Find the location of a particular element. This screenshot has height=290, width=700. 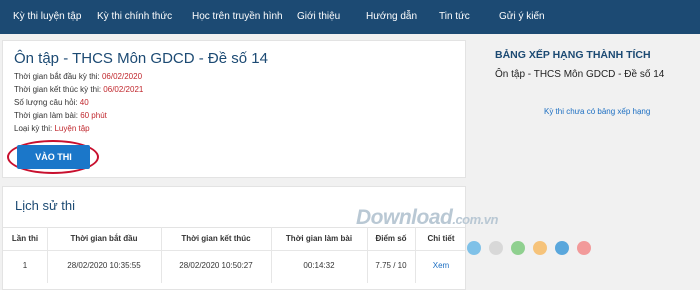

duration-row: Thời gian làm bài: 60 phút is located at coordinates (60, 115).